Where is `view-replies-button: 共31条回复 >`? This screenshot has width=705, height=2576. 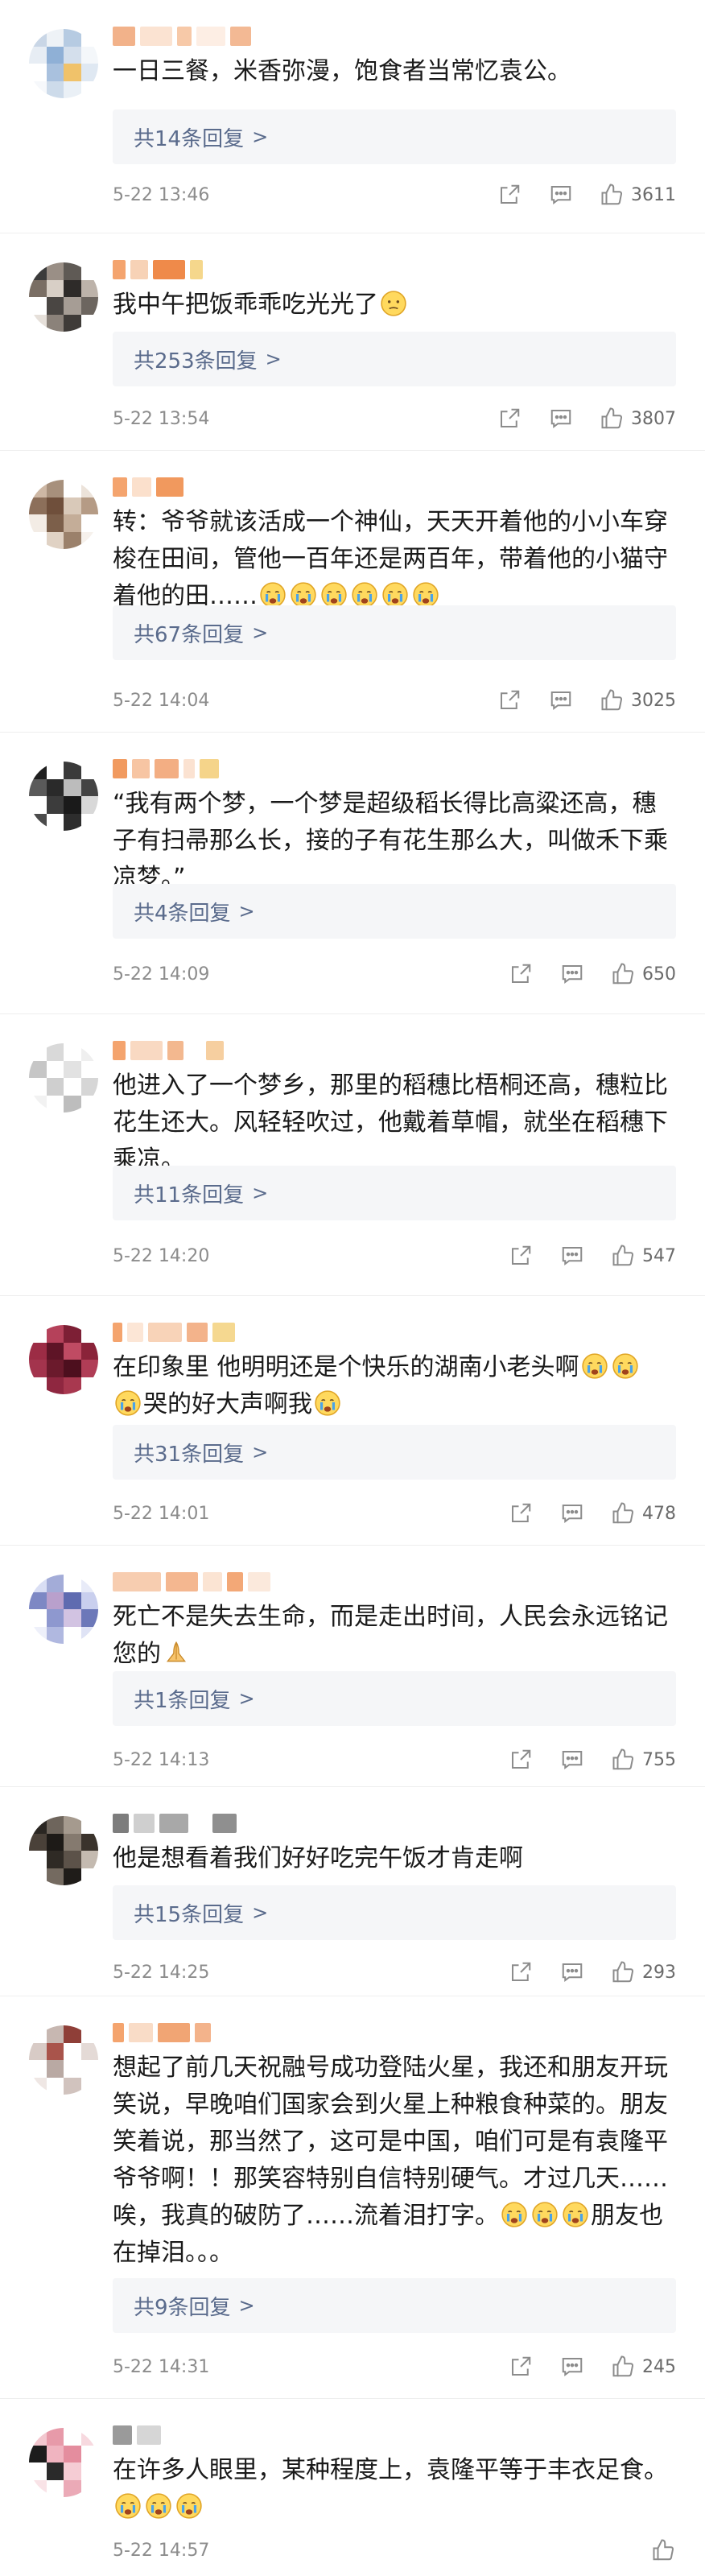 view-replies-button: 共31条回复 > is located at coordinates (394, 1452).